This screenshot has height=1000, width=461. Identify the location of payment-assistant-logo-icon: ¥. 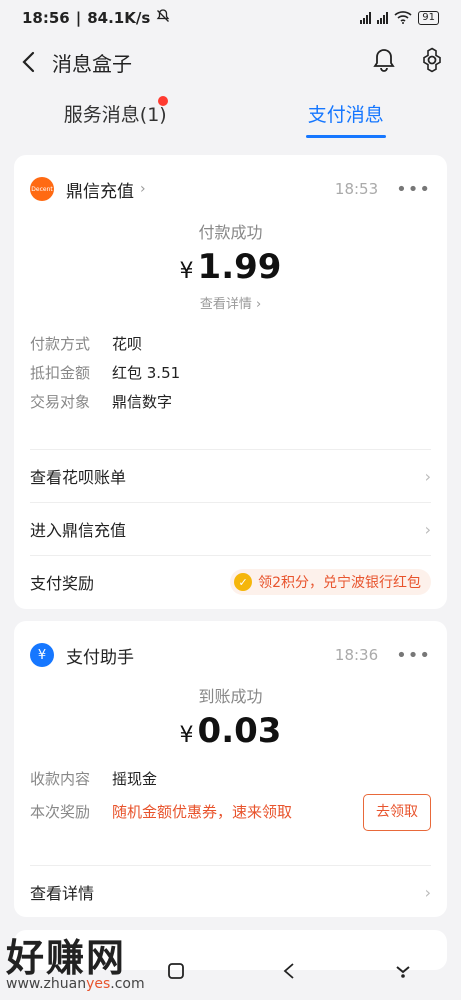
(42, 655).